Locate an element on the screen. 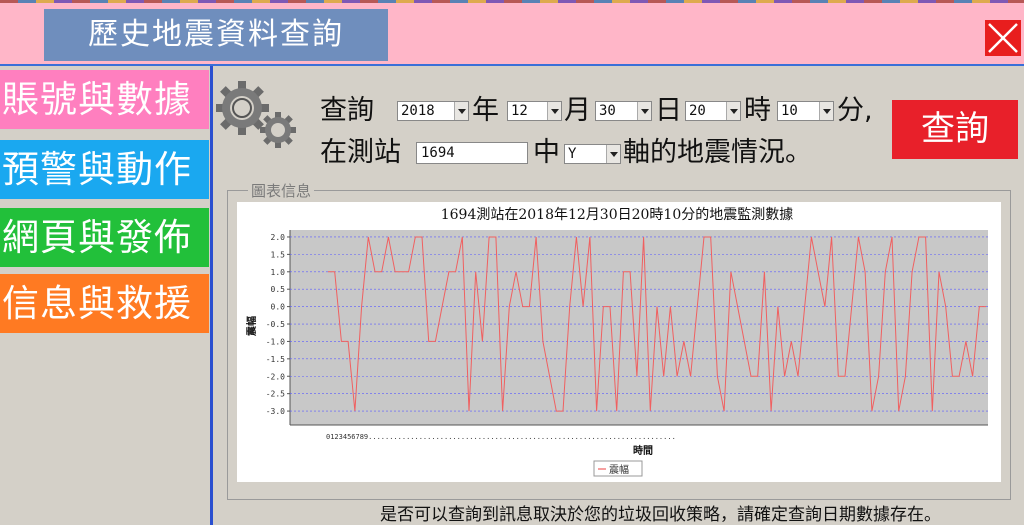 This screenshot has height=525, width=1024. y-axis-label: 震幅 is located at coordinates (251, 326).